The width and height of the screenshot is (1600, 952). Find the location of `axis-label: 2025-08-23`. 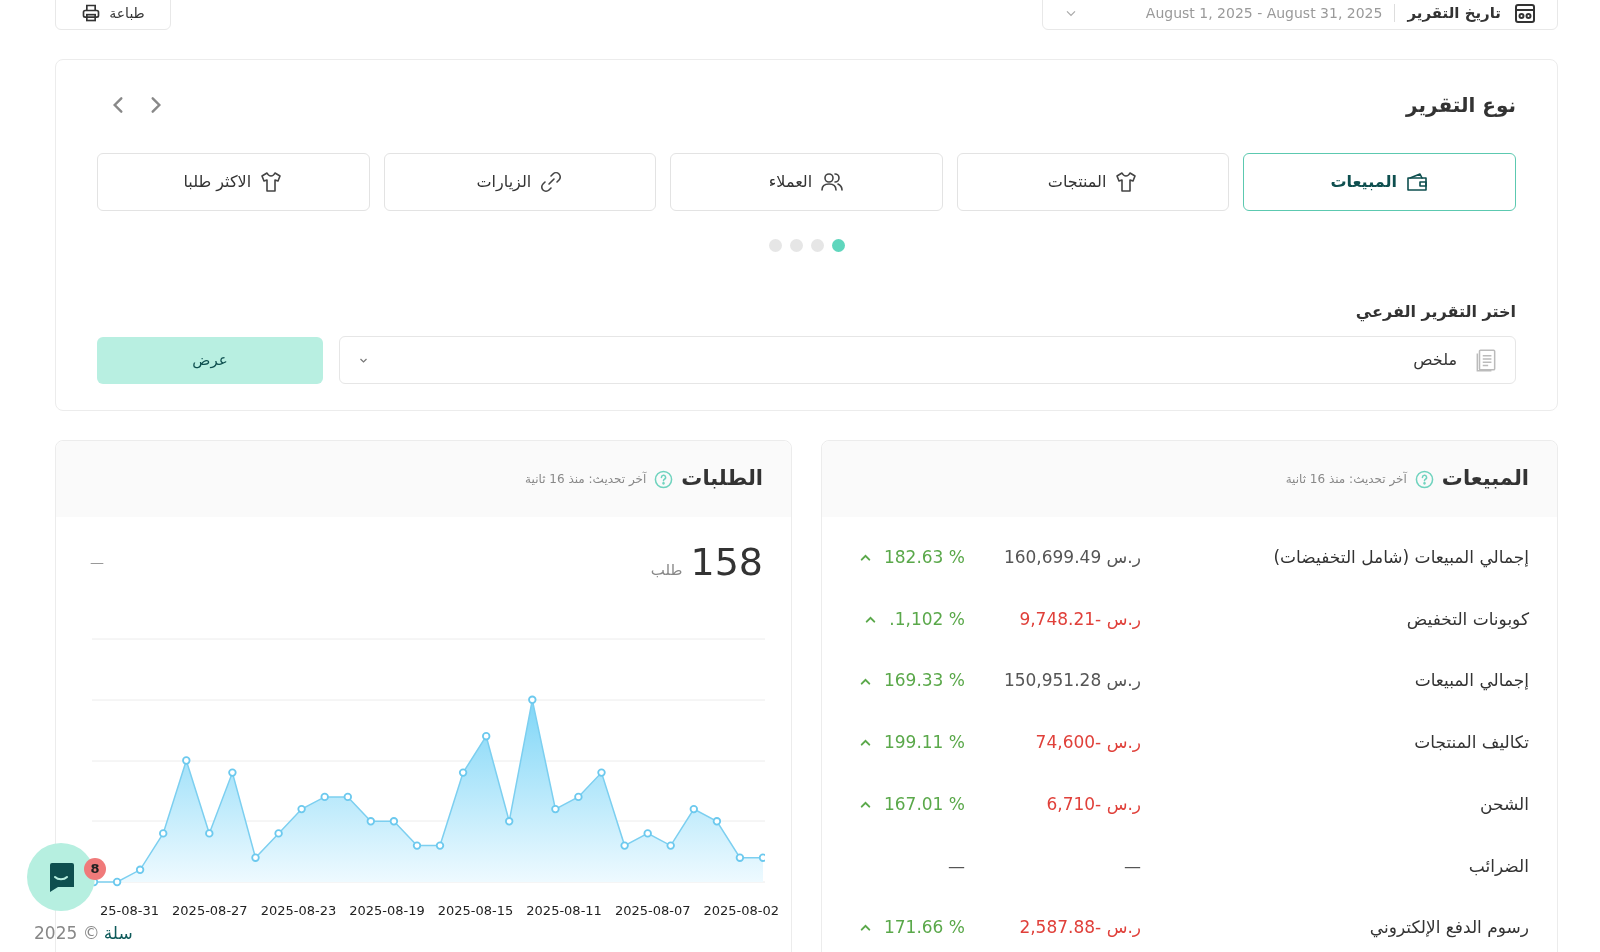

axis-label: 2025-08-23 is located at coordinates (298, 911).